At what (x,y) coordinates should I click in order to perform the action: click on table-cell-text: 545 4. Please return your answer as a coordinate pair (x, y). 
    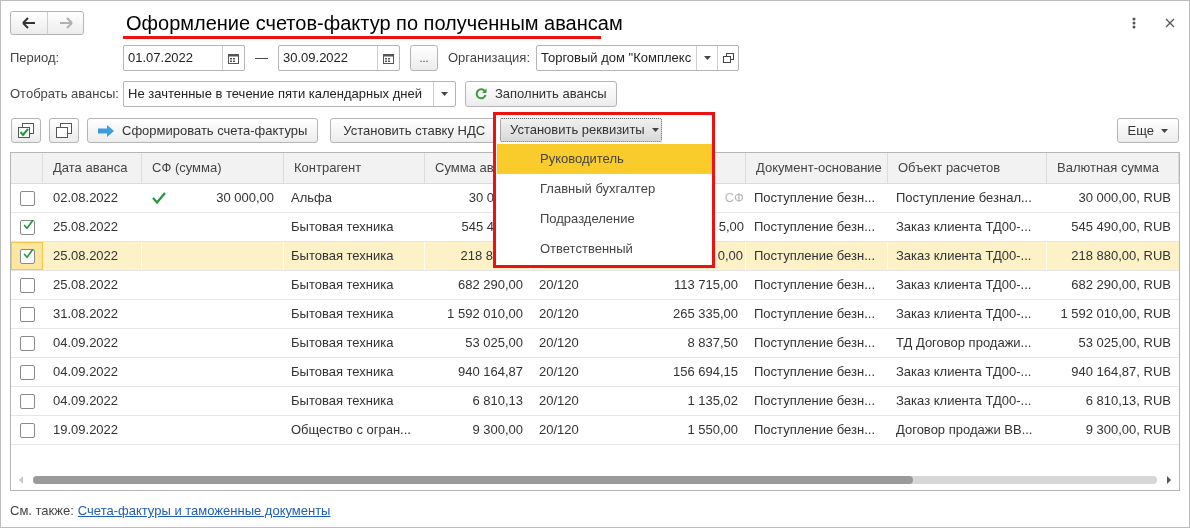
    Looking at the image, I should click on (477, 227).